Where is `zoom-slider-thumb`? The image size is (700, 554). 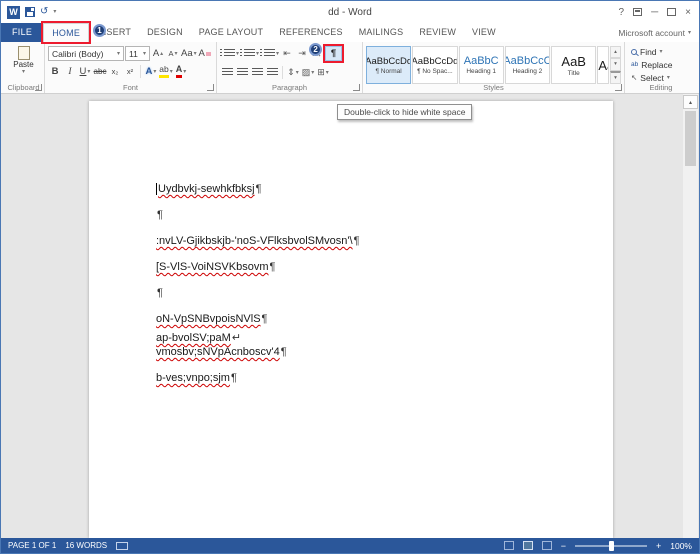 zoom-slider-thumb is located at coordinates (611, 545).